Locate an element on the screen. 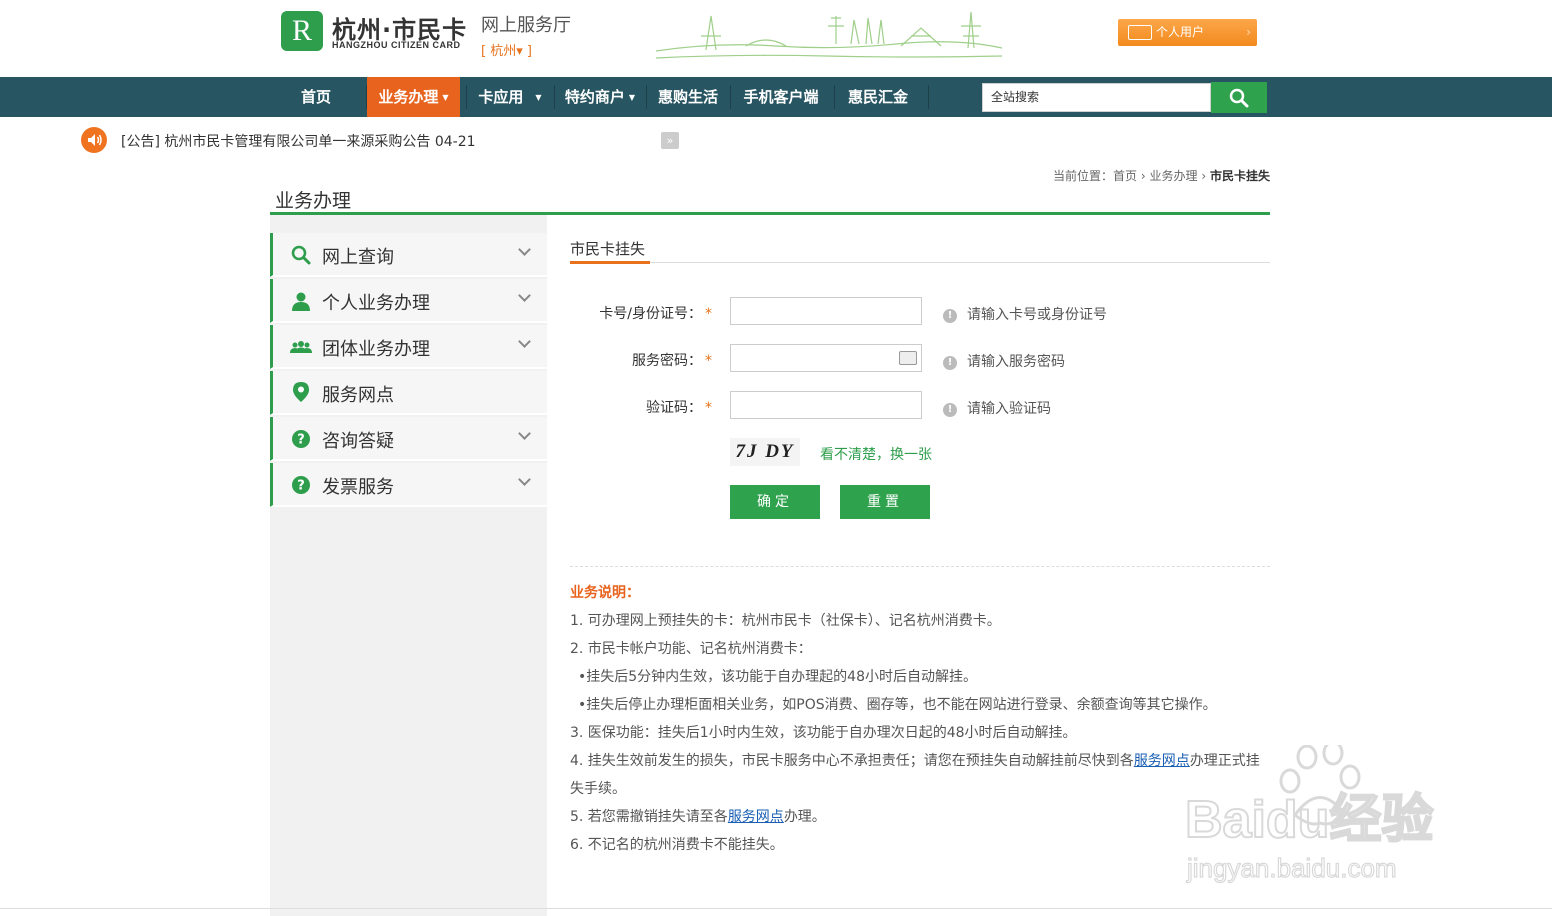 This screenshot has height=916, width=1552. notes-title: 业务说明： is located at coordinates (605, 593).